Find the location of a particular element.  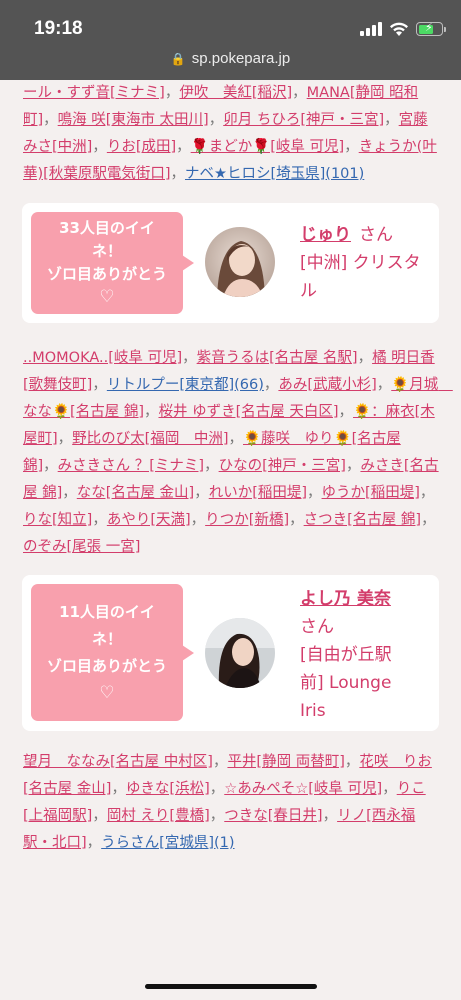

status-icons: ⚡ is located at coordinates (403, 29).